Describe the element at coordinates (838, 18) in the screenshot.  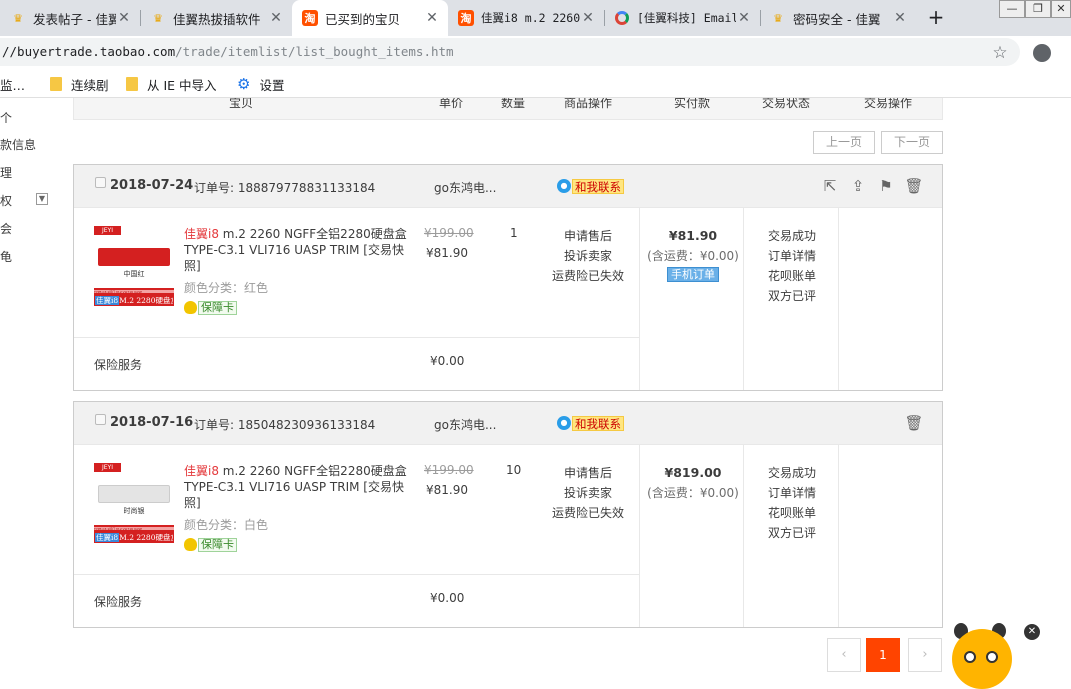
I see `tab-password-security: ♛ 密码安全 - 佳翼 ✕` at that location.